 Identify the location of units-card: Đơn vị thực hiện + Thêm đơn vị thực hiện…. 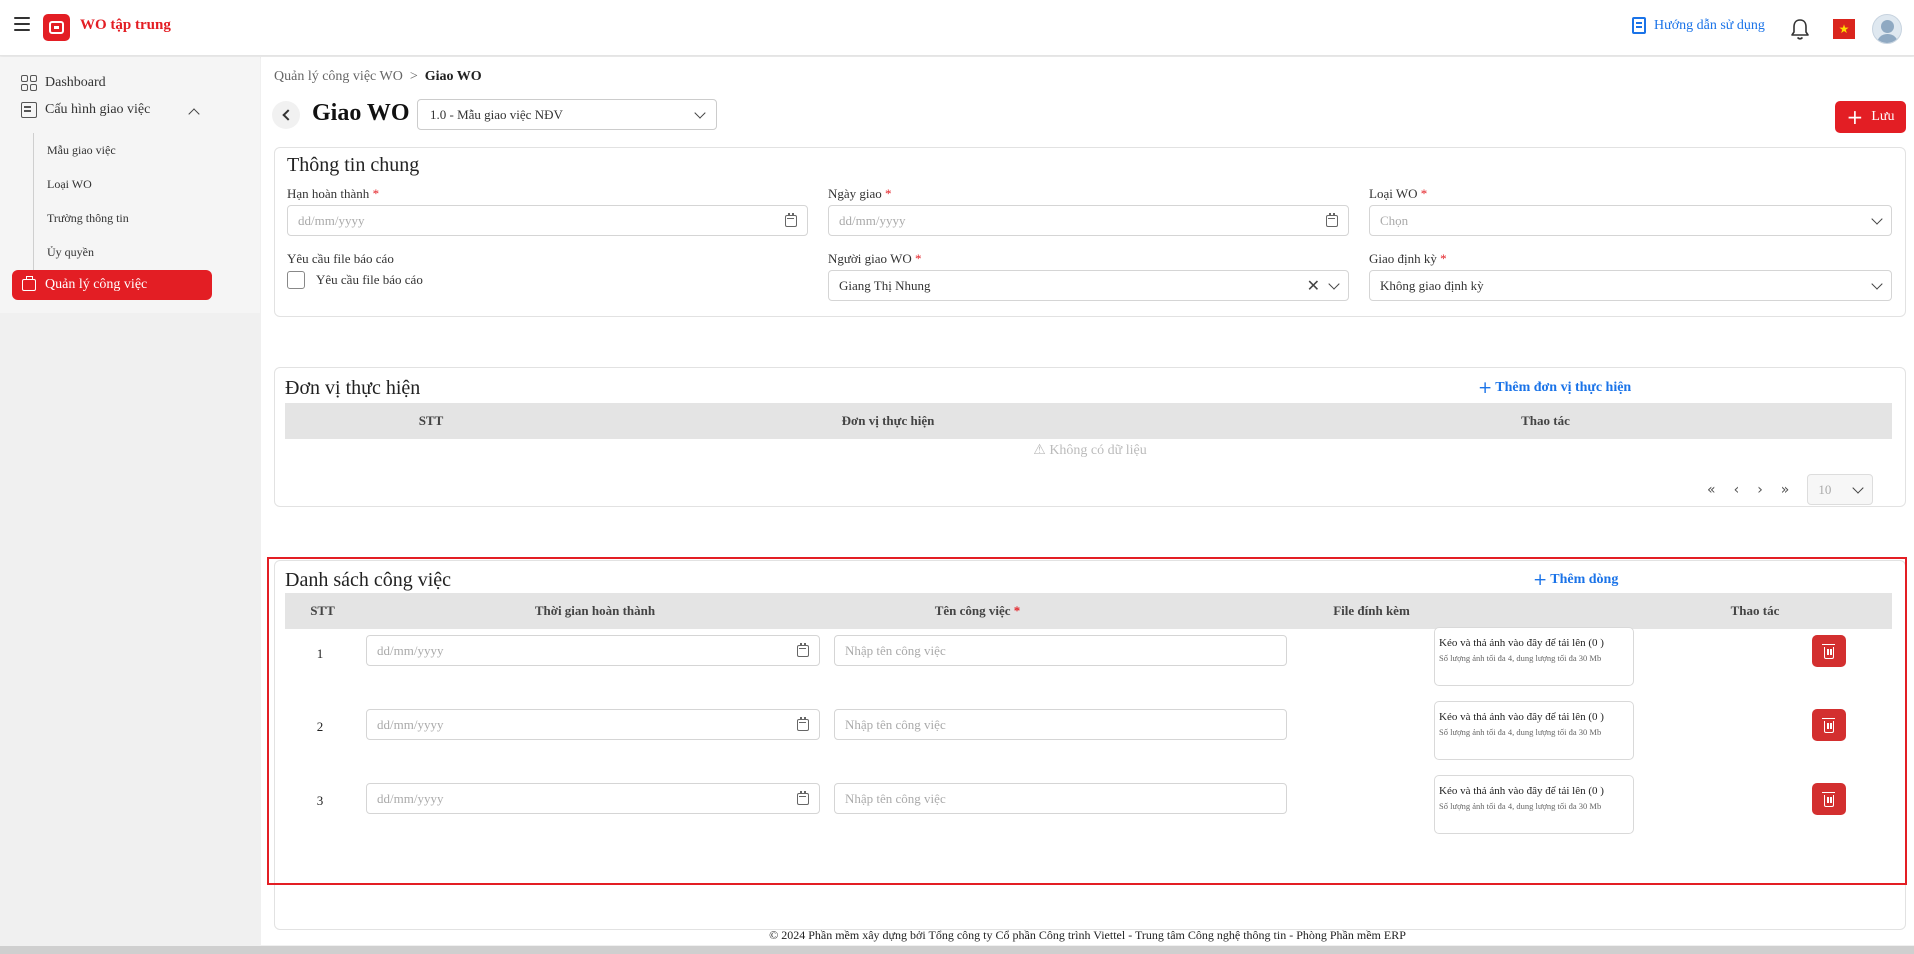
(1090, 437).